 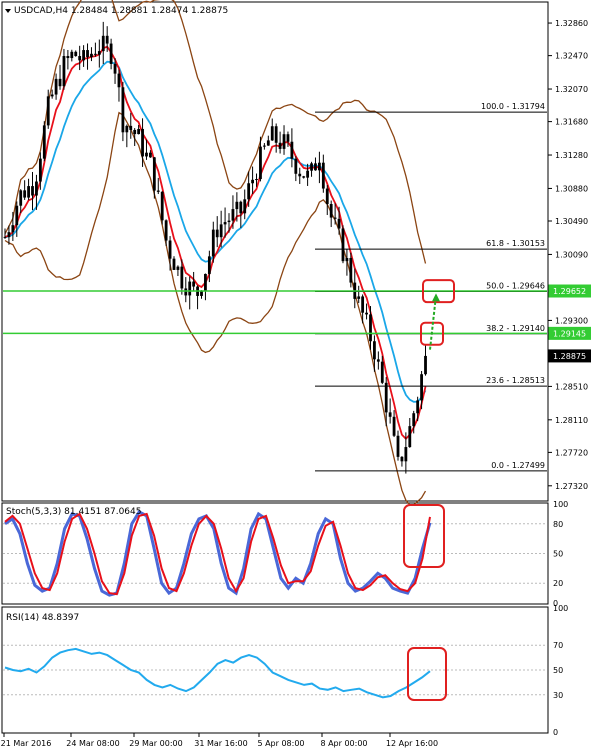 I want to click on rsi-tick-label: 30, so click(x=558, y=695).